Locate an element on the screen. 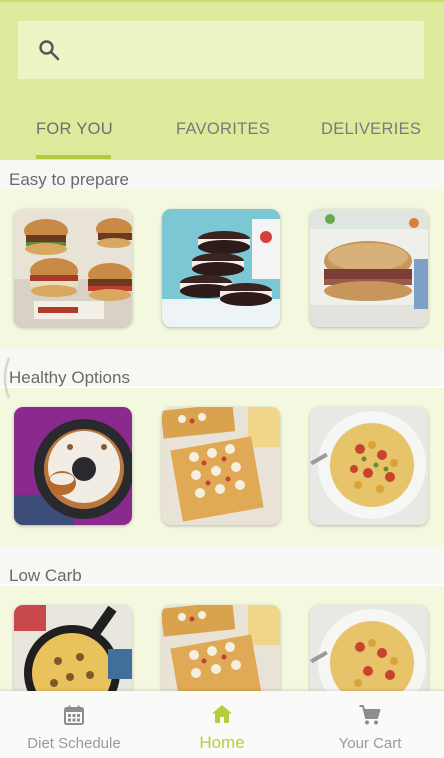 The height and width of the screenshot is (758, 444). section-title-easy: Easy to prepare is located at coordinates (69, 179).